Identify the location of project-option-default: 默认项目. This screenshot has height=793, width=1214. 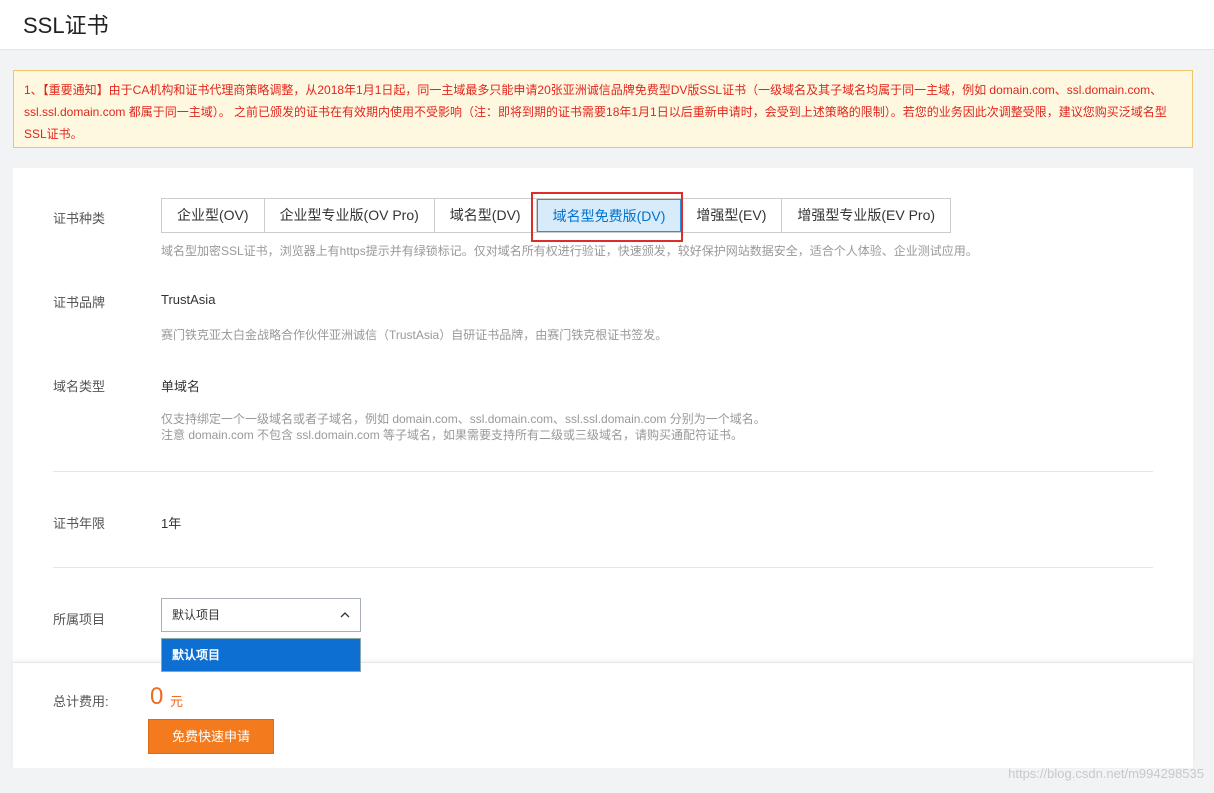
(261, 655).